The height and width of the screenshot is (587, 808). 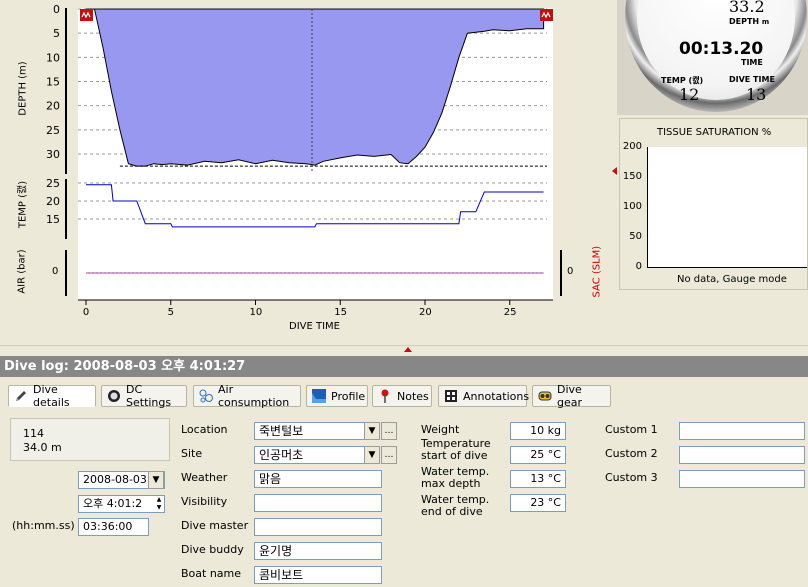 What do you see at coordinates (404, 366) in the screenshot?
I see `divelog-header: Dive log: 2008-08-03 오후 4:01:27` at bounding box center [404, 366].